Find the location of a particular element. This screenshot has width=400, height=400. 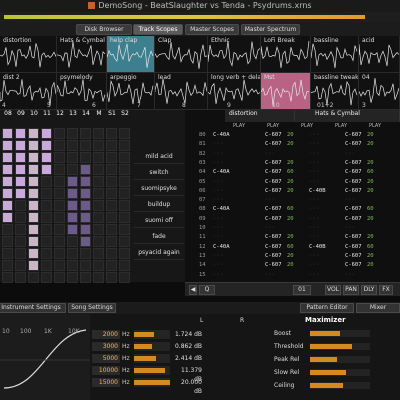

zoom-button: Q is located at coordinates (207, 290).